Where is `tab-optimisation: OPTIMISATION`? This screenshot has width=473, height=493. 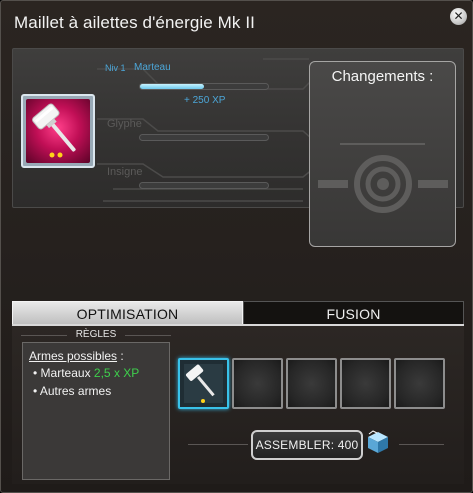 tab-optimisation: OPTIMISATION is located at coordinates (127, 313).